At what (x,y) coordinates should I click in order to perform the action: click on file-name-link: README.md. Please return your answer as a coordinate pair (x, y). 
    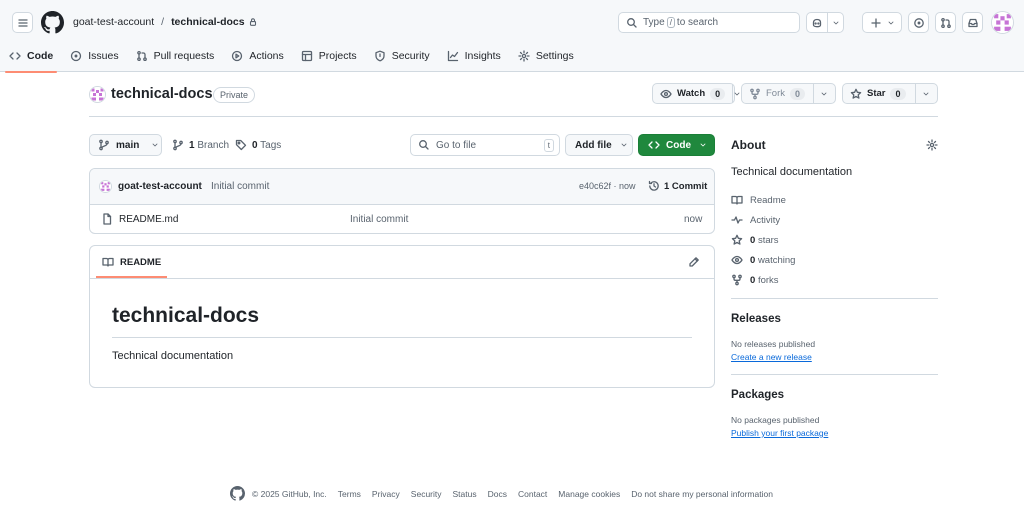
    Looking at the image, I should click on (148, 219).